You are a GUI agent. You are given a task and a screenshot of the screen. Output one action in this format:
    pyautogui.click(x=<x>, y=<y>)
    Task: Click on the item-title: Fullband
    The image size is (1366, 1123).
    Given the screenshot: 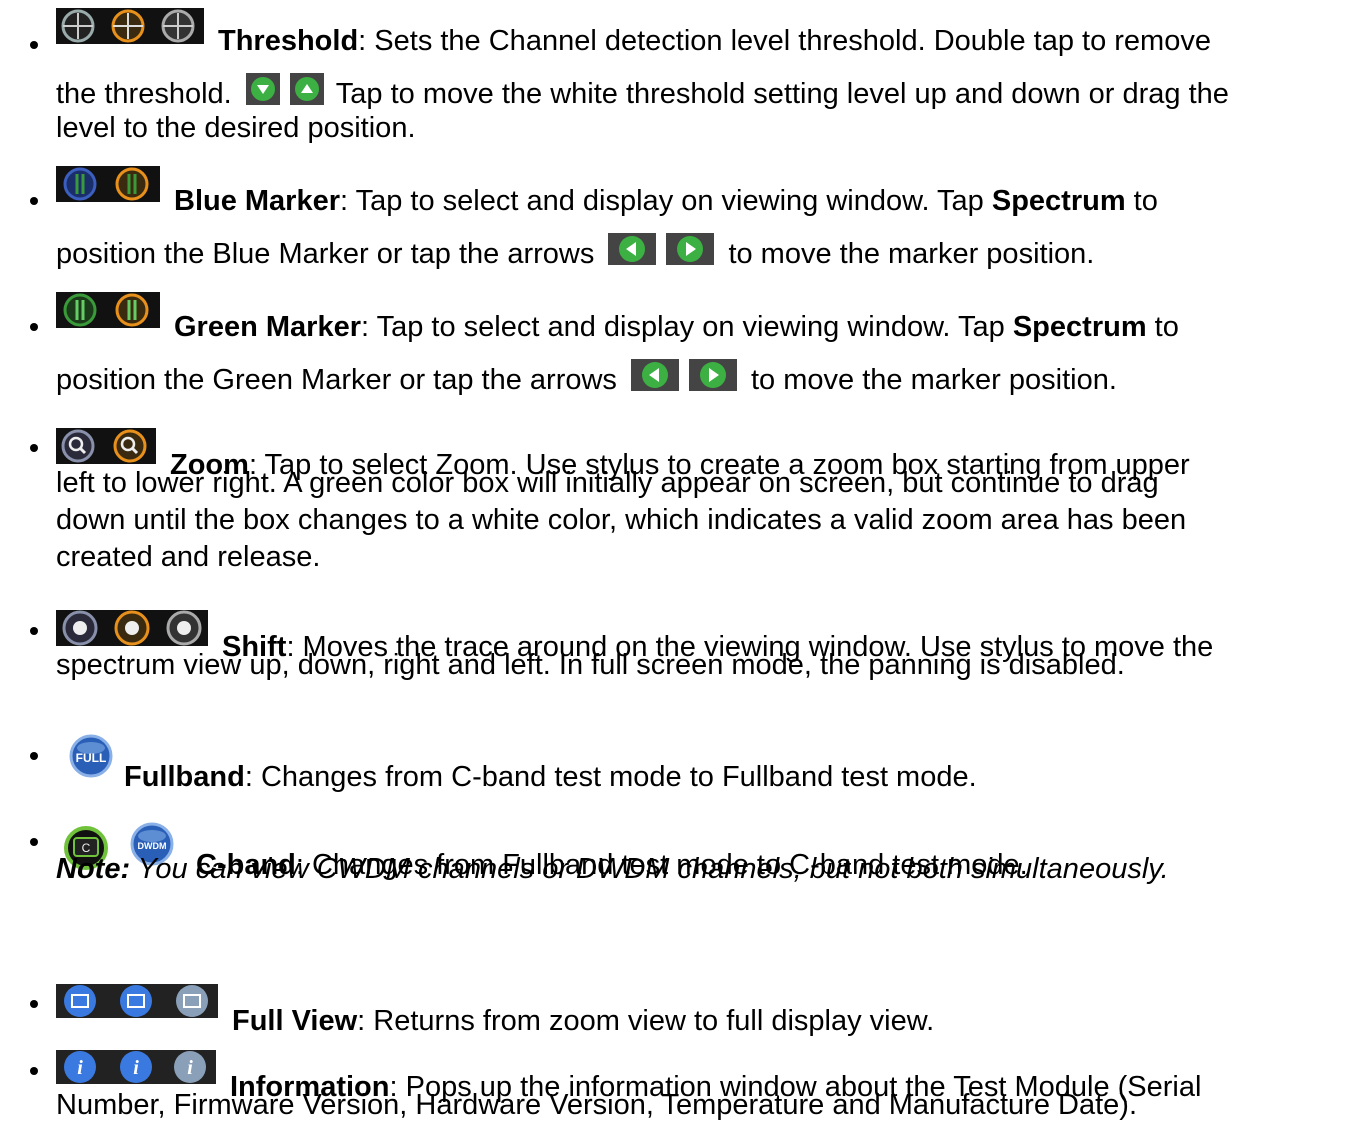 What is the action you would take?
    pyautogui.click(x=184, y=777)
    